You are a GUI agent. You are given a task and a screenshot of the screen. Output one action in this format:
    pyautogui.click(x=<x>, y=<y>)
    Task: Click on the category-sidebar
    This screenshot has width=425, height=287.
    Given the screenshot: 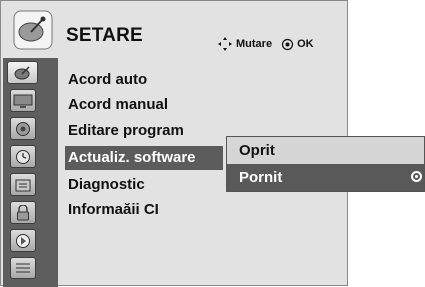 What is the action you would take?
    pyautogui.click(x=30, y=172)
    